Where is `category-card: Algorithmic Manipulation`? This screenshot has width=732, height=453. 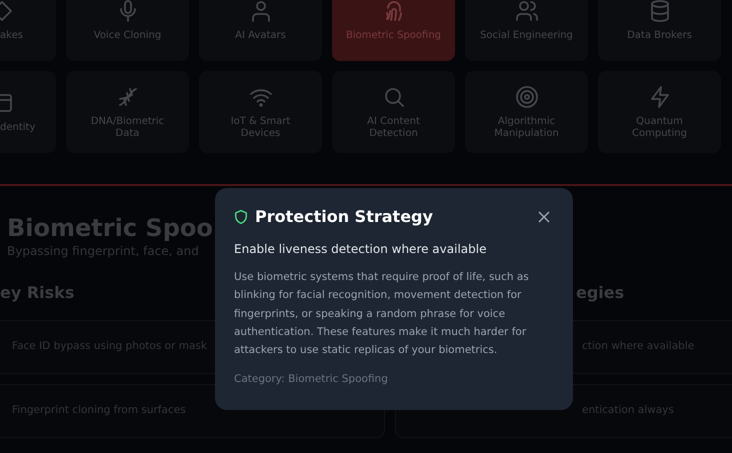
category-card: Algorithmic Manipulation is located at coordinates (526, 112).